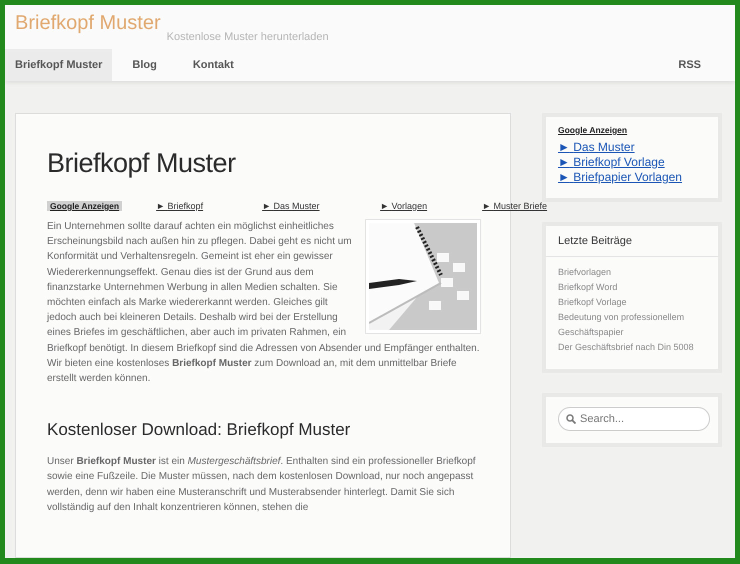  I want to click on post-link: Briefkopf Word, so click(632, 287).